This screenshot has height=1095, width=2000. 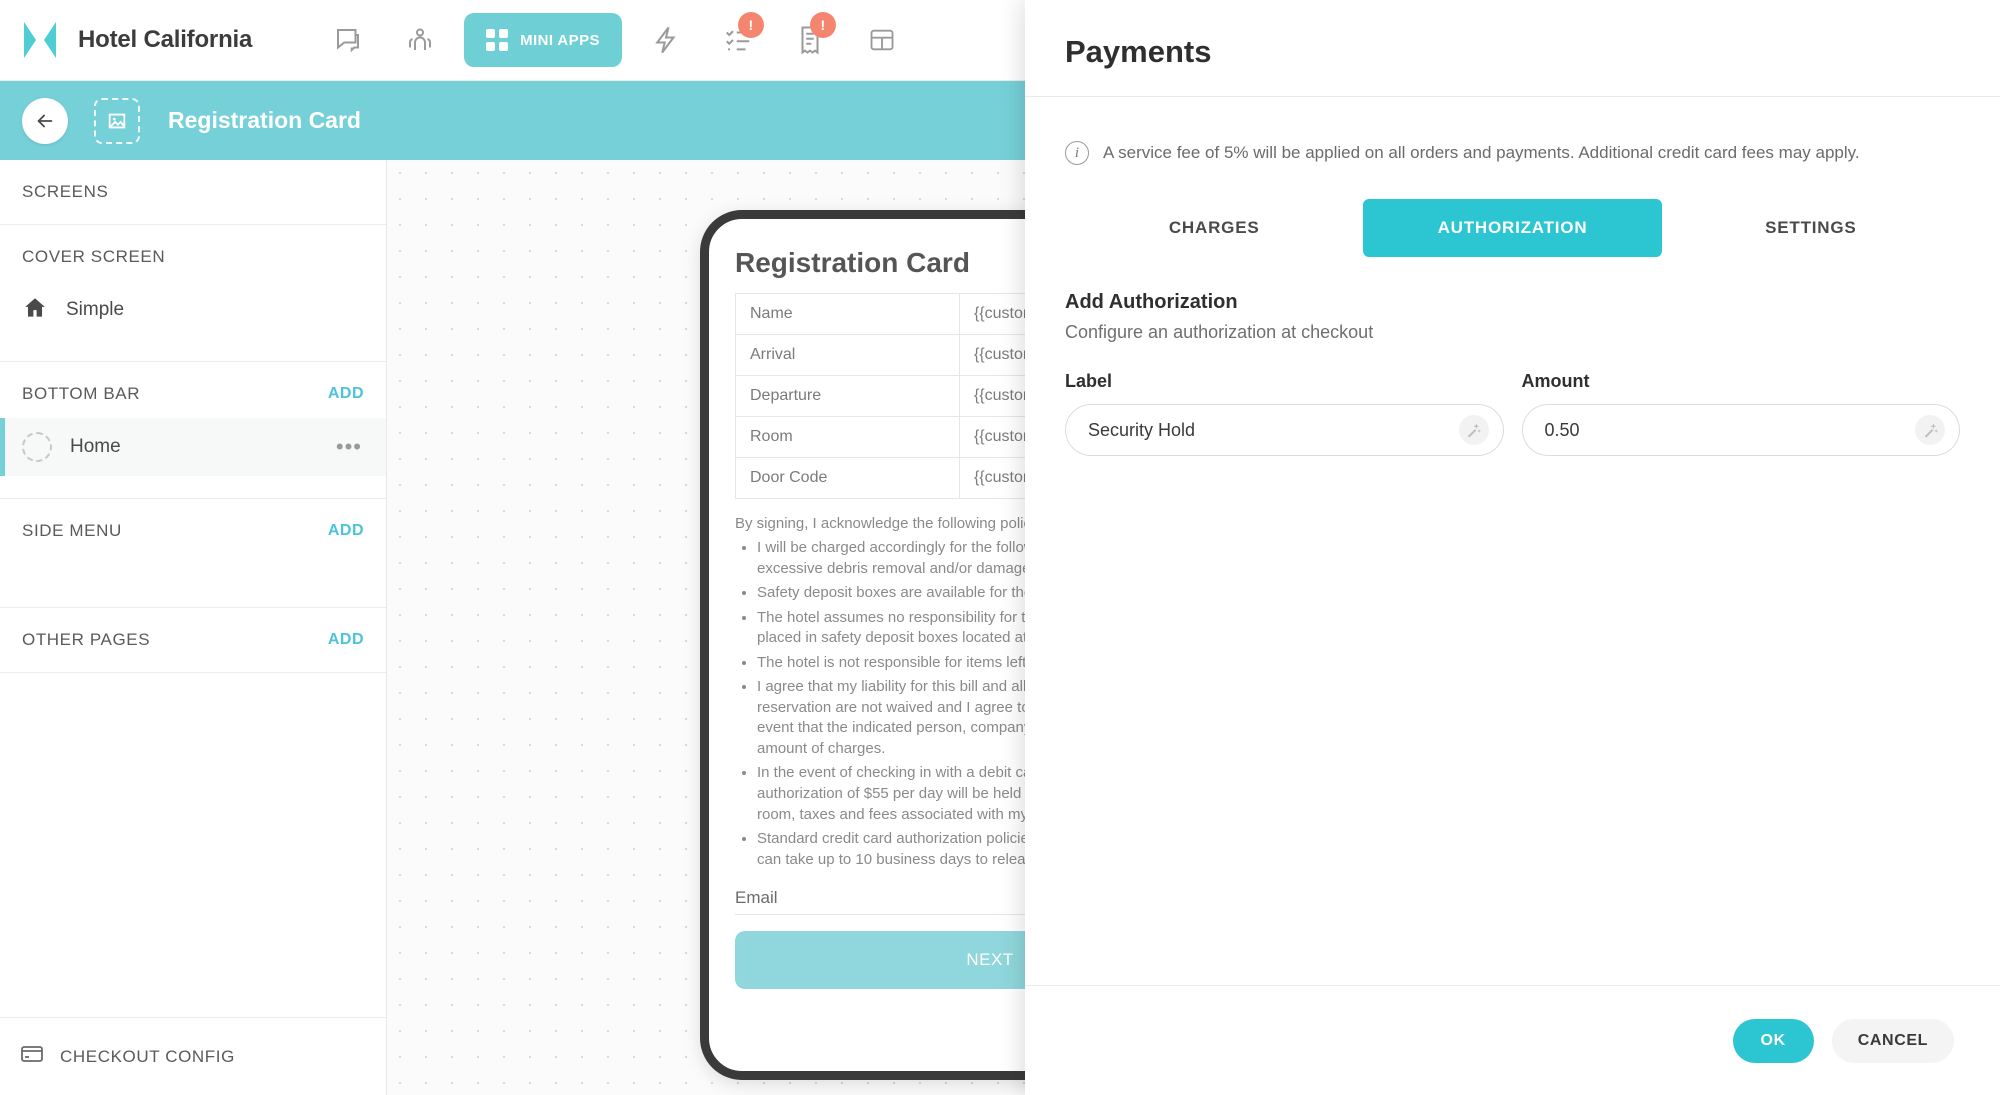 I want to click on sidebar-section-cover-screen: COVER SCREEN Simple, so click(x=193, y=293).